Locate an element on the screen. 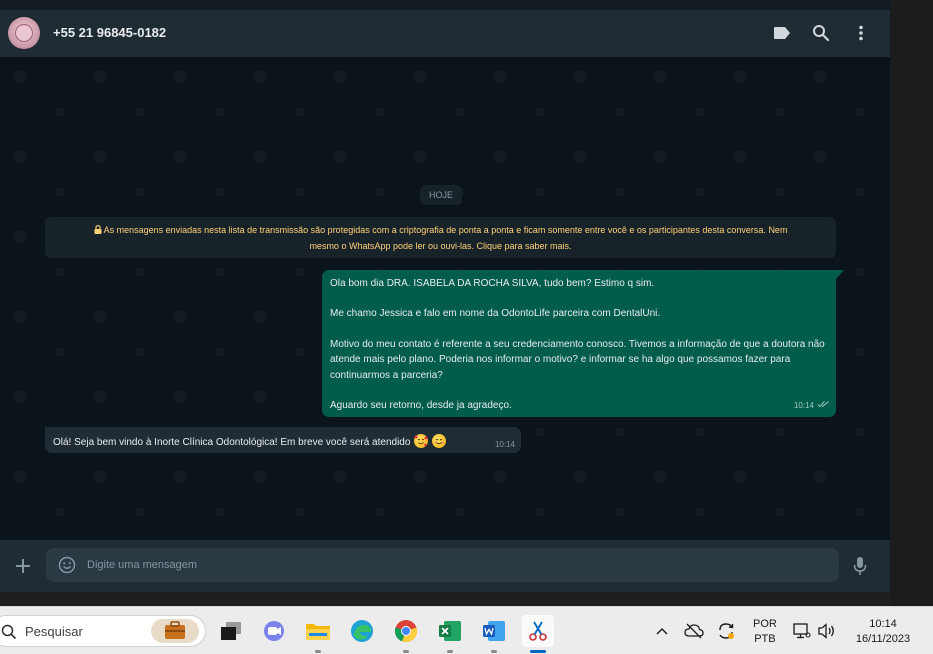  snipping-tool-icon is located at coordinates (538, 631).